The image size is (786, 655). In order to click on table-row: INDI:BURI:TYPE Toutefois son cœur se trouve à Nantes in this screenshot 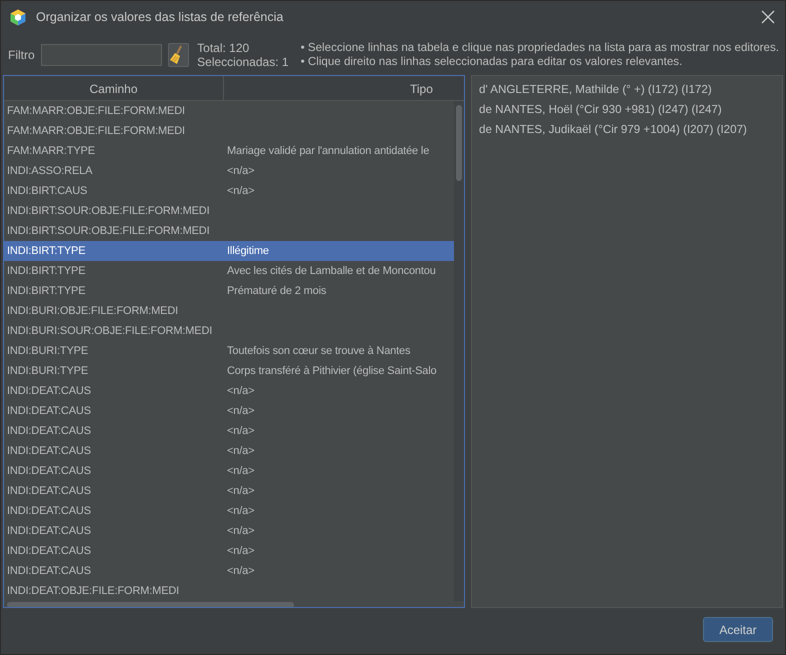, I will do `click(229, 351)`.